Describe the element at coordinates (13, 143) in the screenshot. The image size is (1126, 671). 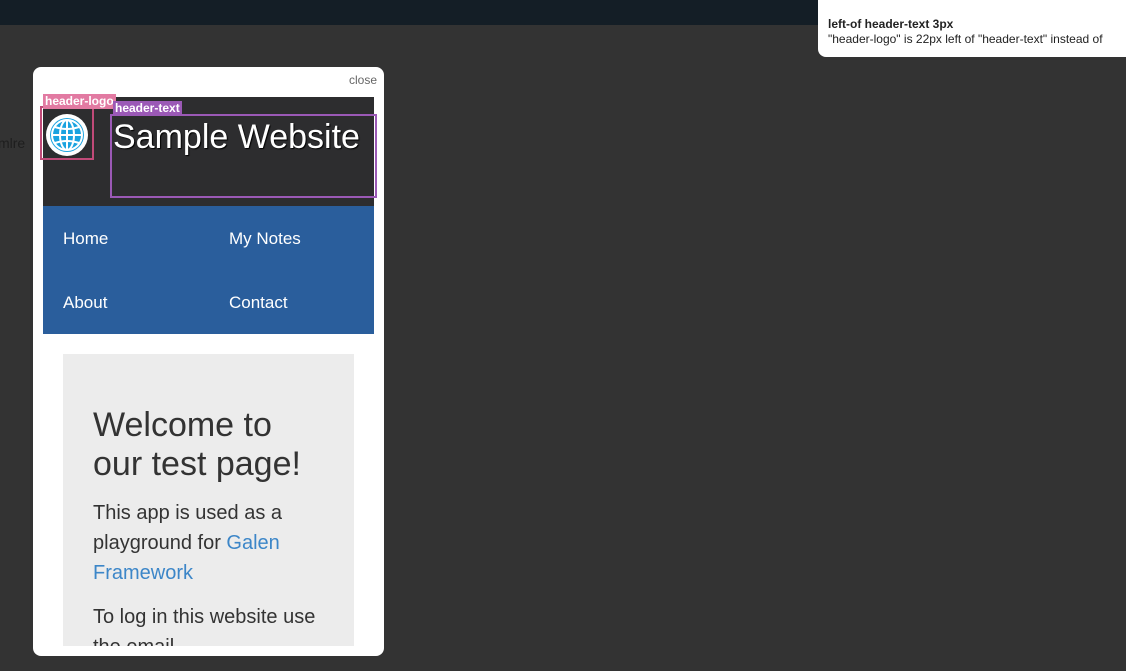
I see `background-text-fragment: mlre` at that location.